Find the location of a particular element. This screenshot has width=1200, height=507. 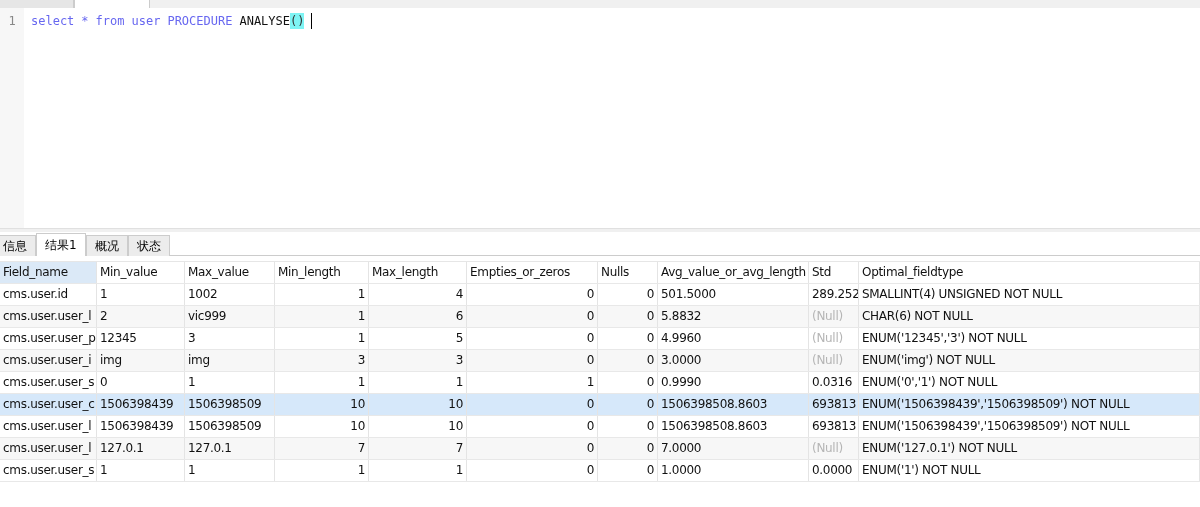

table-cell: 0.0000 is located at coordinates (834, 470).